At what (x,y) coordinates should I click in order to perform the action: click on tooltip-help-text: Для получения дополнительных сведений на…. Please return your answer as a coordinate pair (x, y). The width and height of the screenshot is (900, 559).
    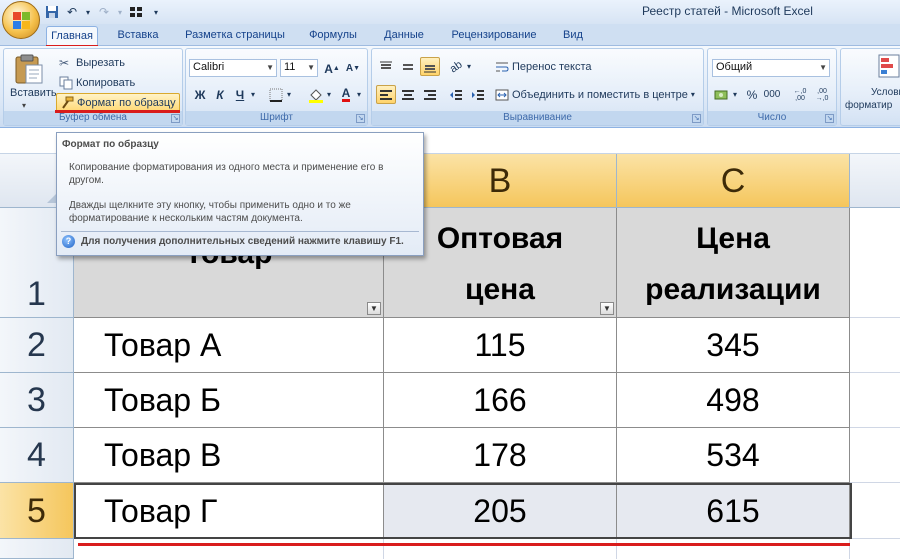
    Looking at the image, I should click on (242, 241).